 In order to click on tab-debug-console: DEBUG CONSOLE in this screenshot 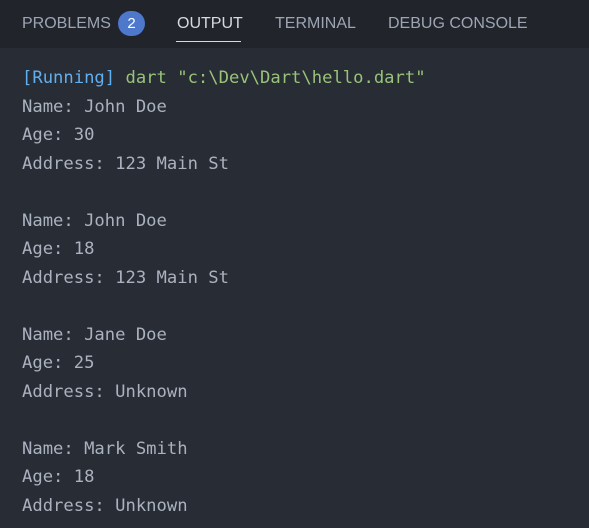, I will do `click(458, 24)`.